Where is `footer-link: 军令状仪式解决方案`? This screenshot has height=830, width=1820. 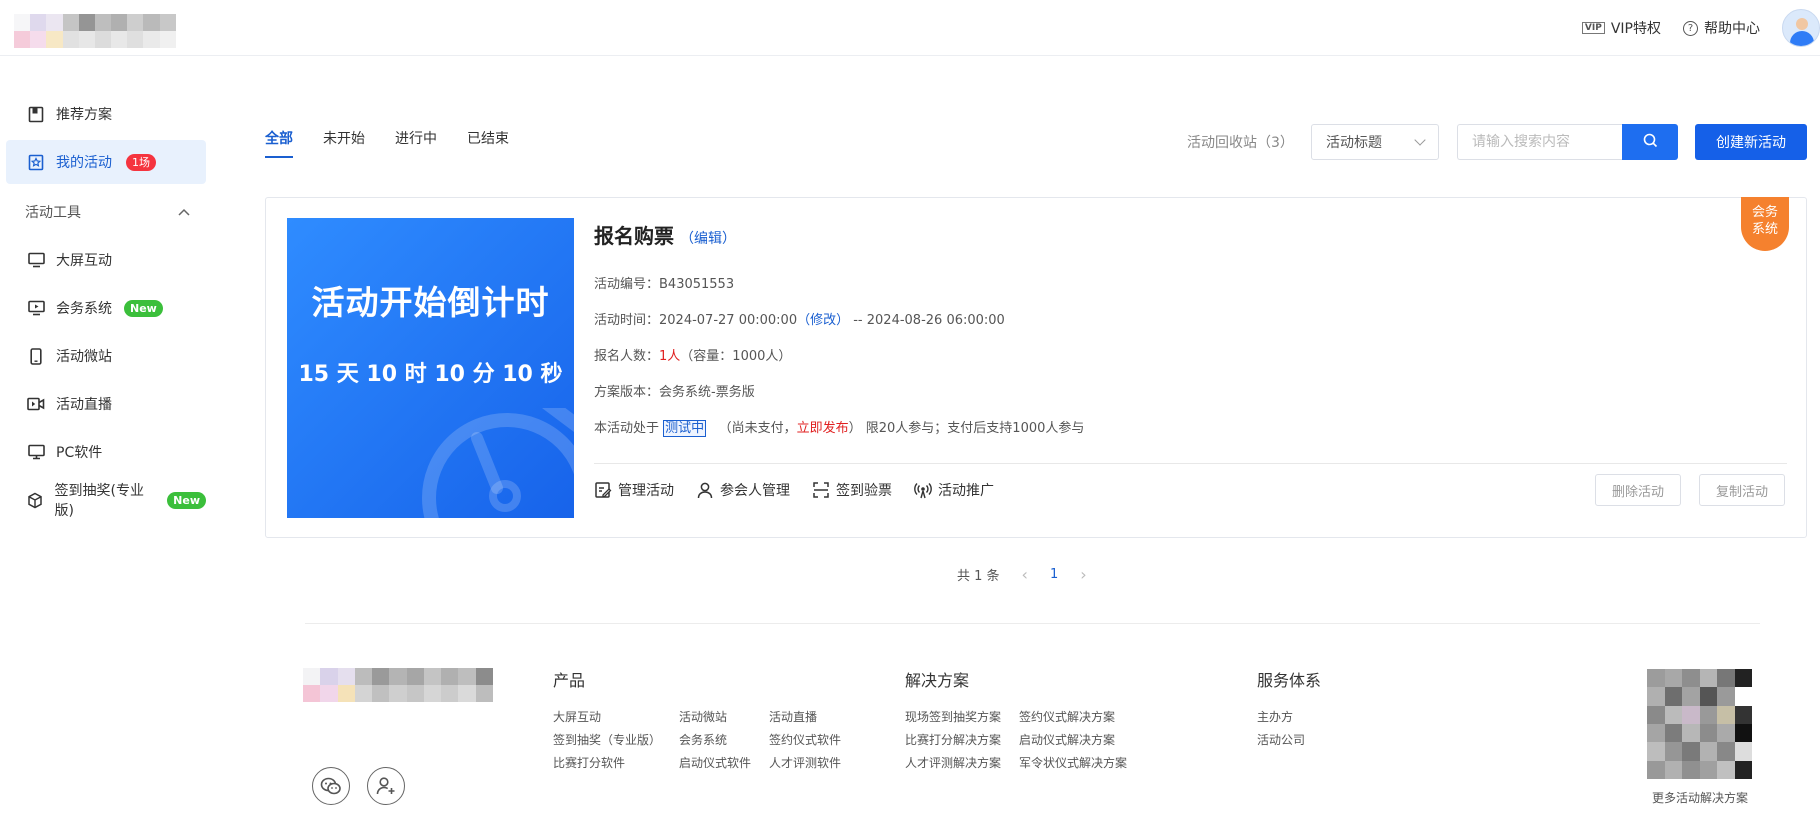 footer-link: 军令状仪式解决方案 is located at coordinates (1073, 762).